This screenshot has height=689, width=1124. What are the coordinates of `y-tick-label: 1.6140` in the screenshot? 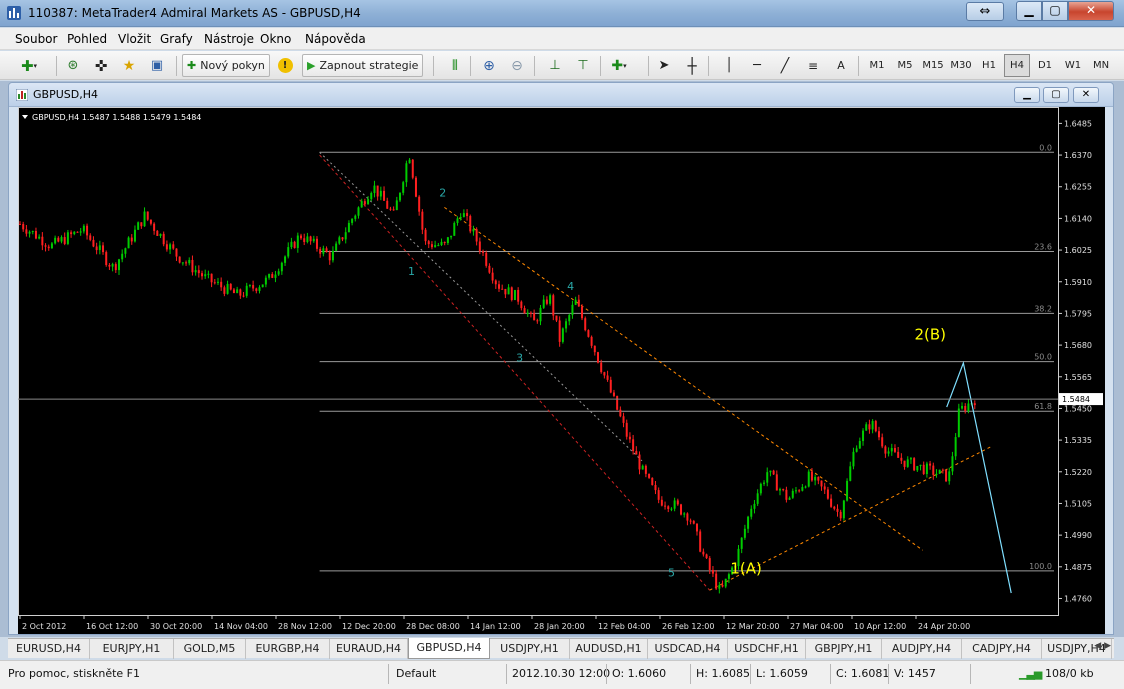 It's located at (1078, 218).